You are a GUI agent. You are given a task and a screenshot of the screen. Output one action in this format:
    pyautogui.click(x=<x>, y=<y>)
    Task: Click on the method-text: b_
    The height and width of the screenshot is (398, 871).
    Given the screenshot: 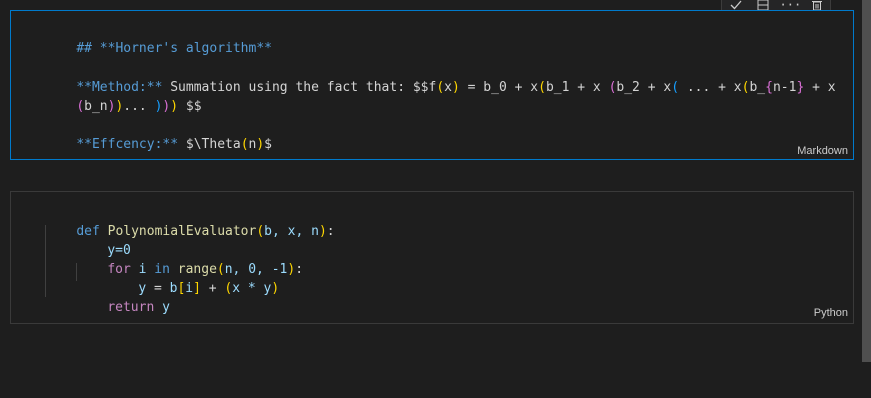 What is the action you would take?
    pyautogui.click(x=757, y=87)
    